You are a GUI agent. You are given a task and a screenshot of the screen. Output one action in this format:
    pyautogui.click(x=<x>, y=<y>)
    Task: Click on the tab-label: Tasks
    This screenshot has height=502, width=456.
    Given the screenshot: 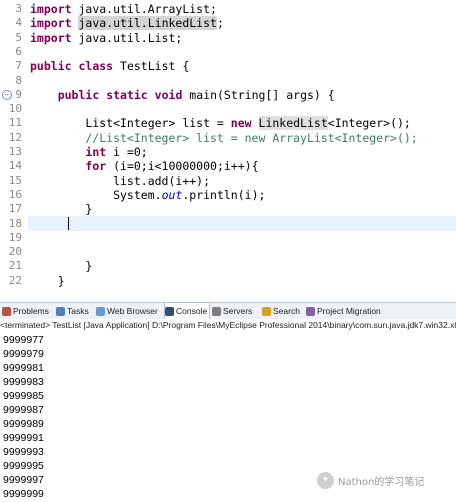 What is the action you would take?
    pyautogui.click(x=78, y=311)
    